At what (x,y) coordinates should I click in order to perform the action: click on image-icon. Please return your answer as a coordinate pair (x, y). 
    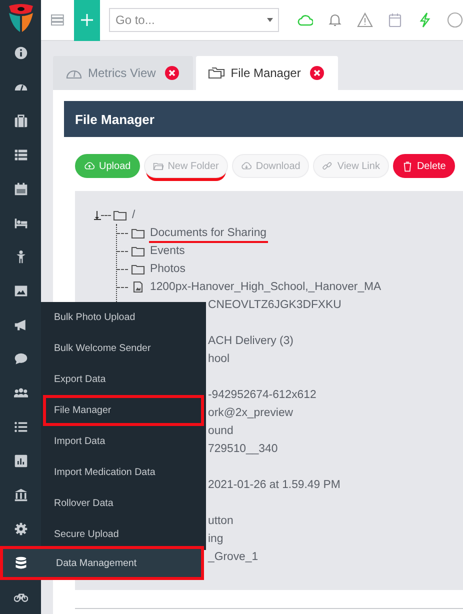
    Looking at the image, I should click on (21, 291).